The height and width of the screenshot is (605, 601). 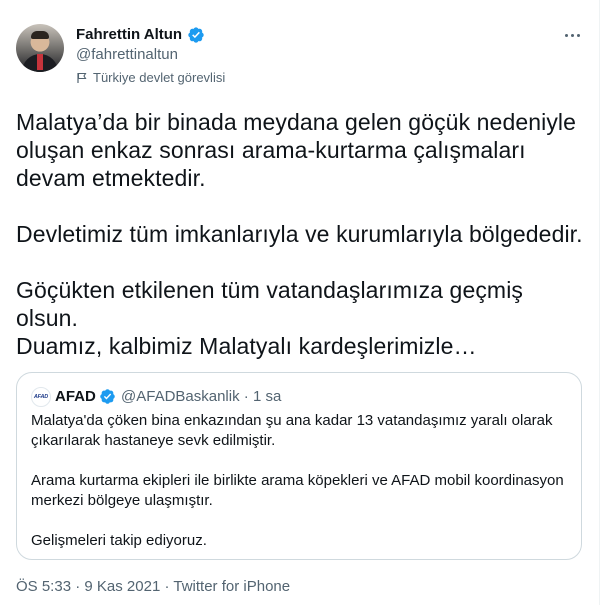 I want to click on quoted-line: çıkarılarak hastaneye sevk edilmiştir., so click(x=153, y=440).